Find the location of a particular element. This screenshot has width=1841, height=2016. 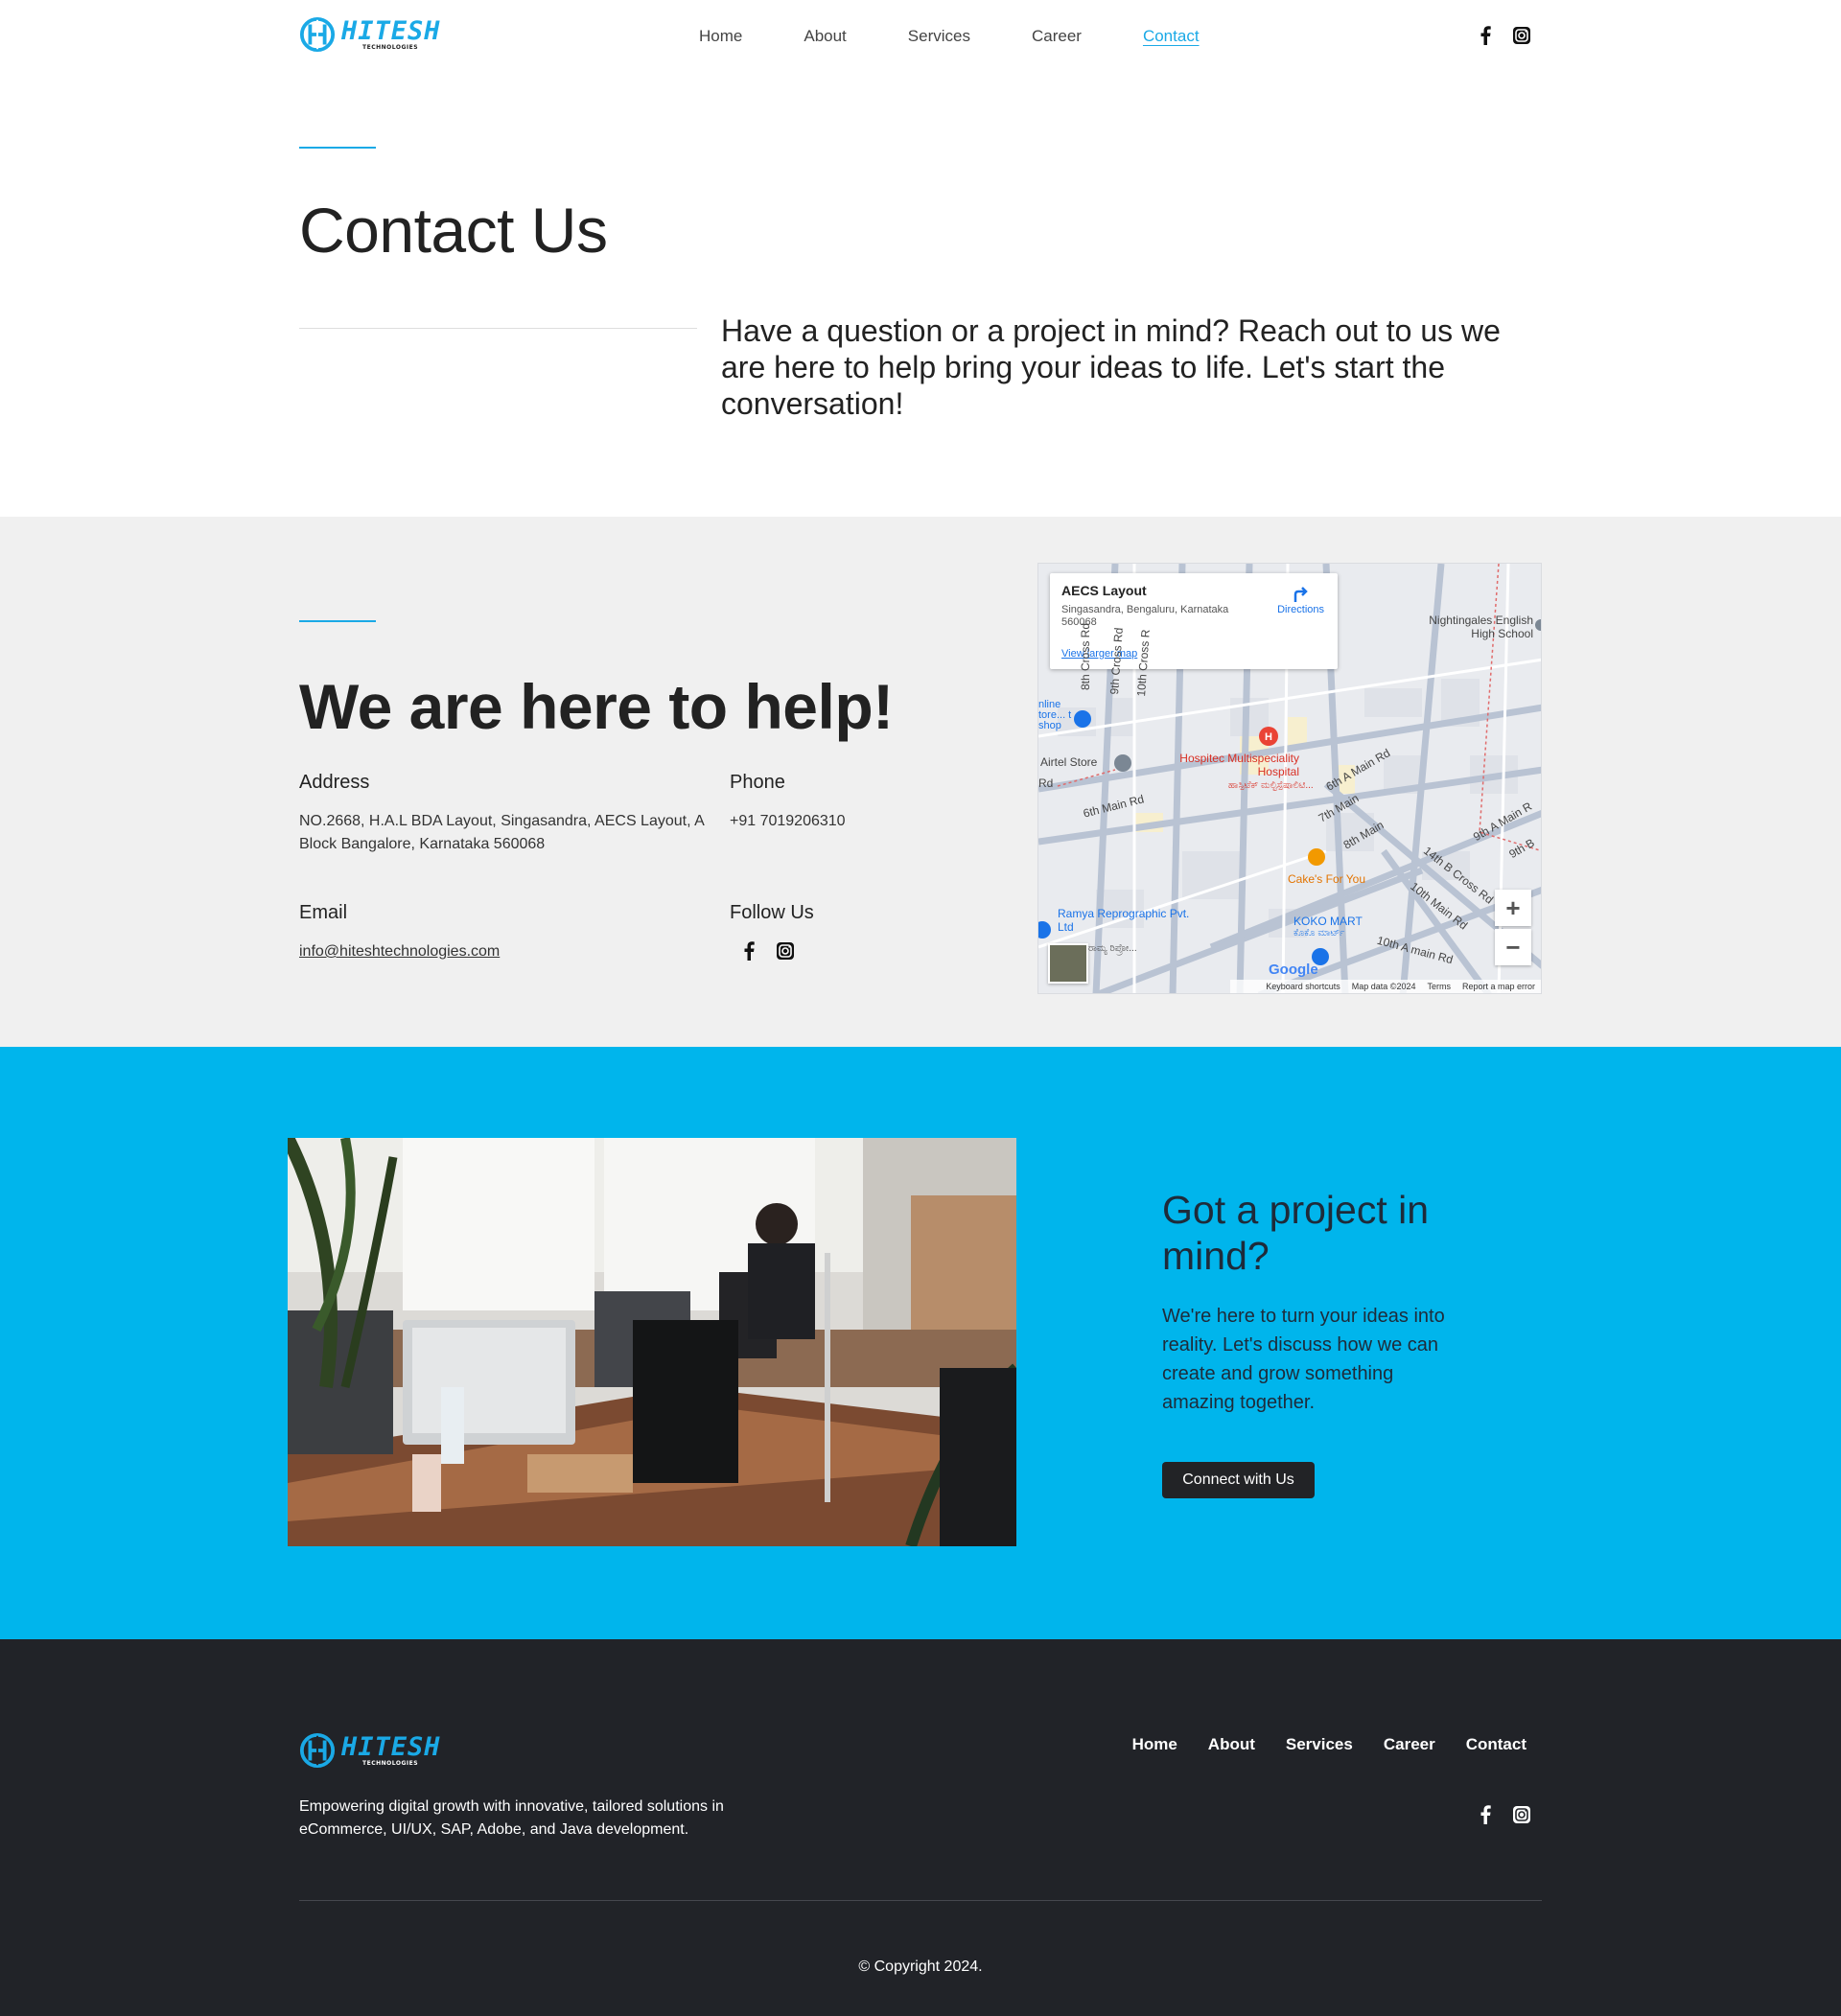

follow-label: Follow Us is located at coordinates (772, 912).